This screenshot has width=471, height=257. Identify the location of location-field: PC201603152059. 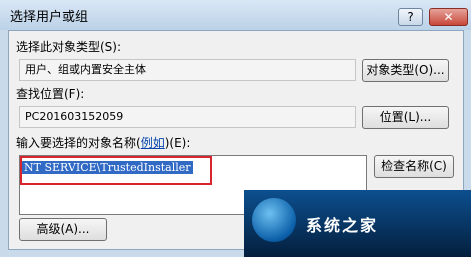
(187, 117).